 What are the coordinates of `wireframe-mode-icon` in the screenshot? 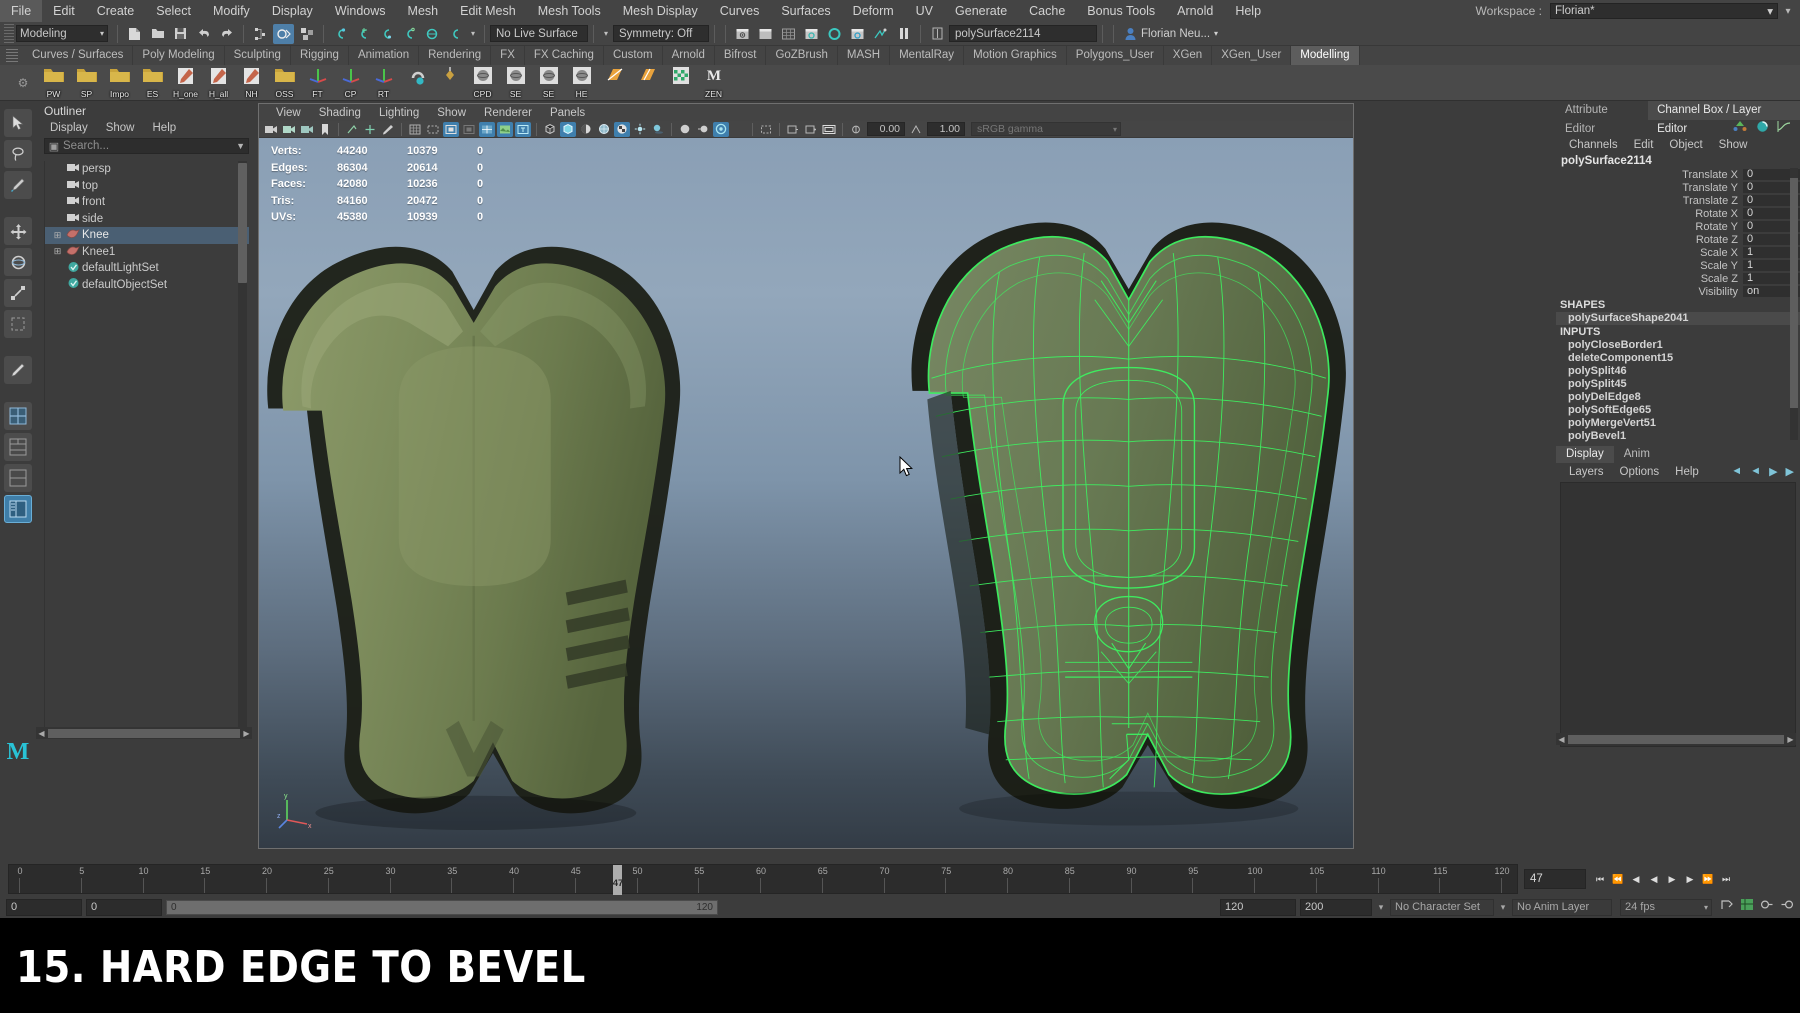 It's located at (550, 129).